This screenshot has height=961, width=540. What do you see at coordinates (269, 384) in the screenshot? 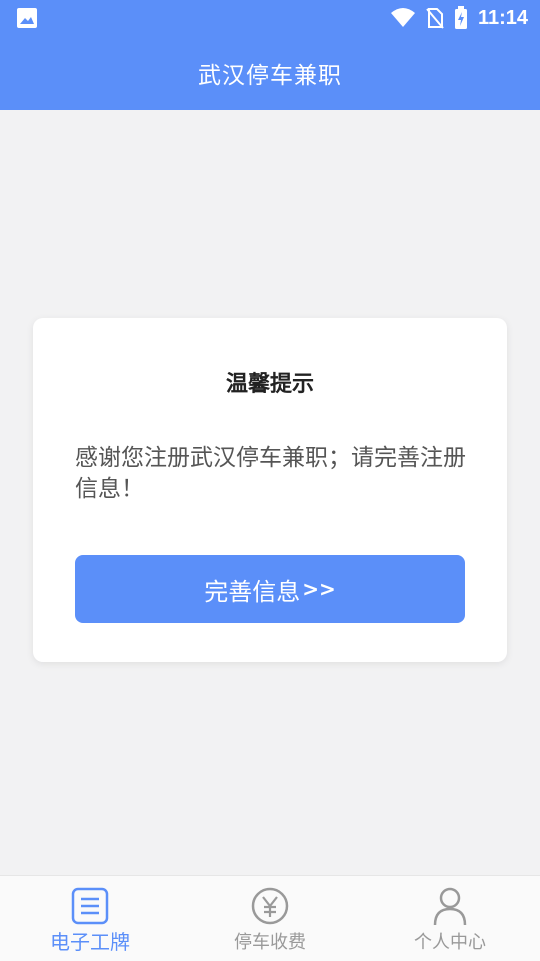
I see `dialog-title: 温馨提示` at bounding box center [269, 384].